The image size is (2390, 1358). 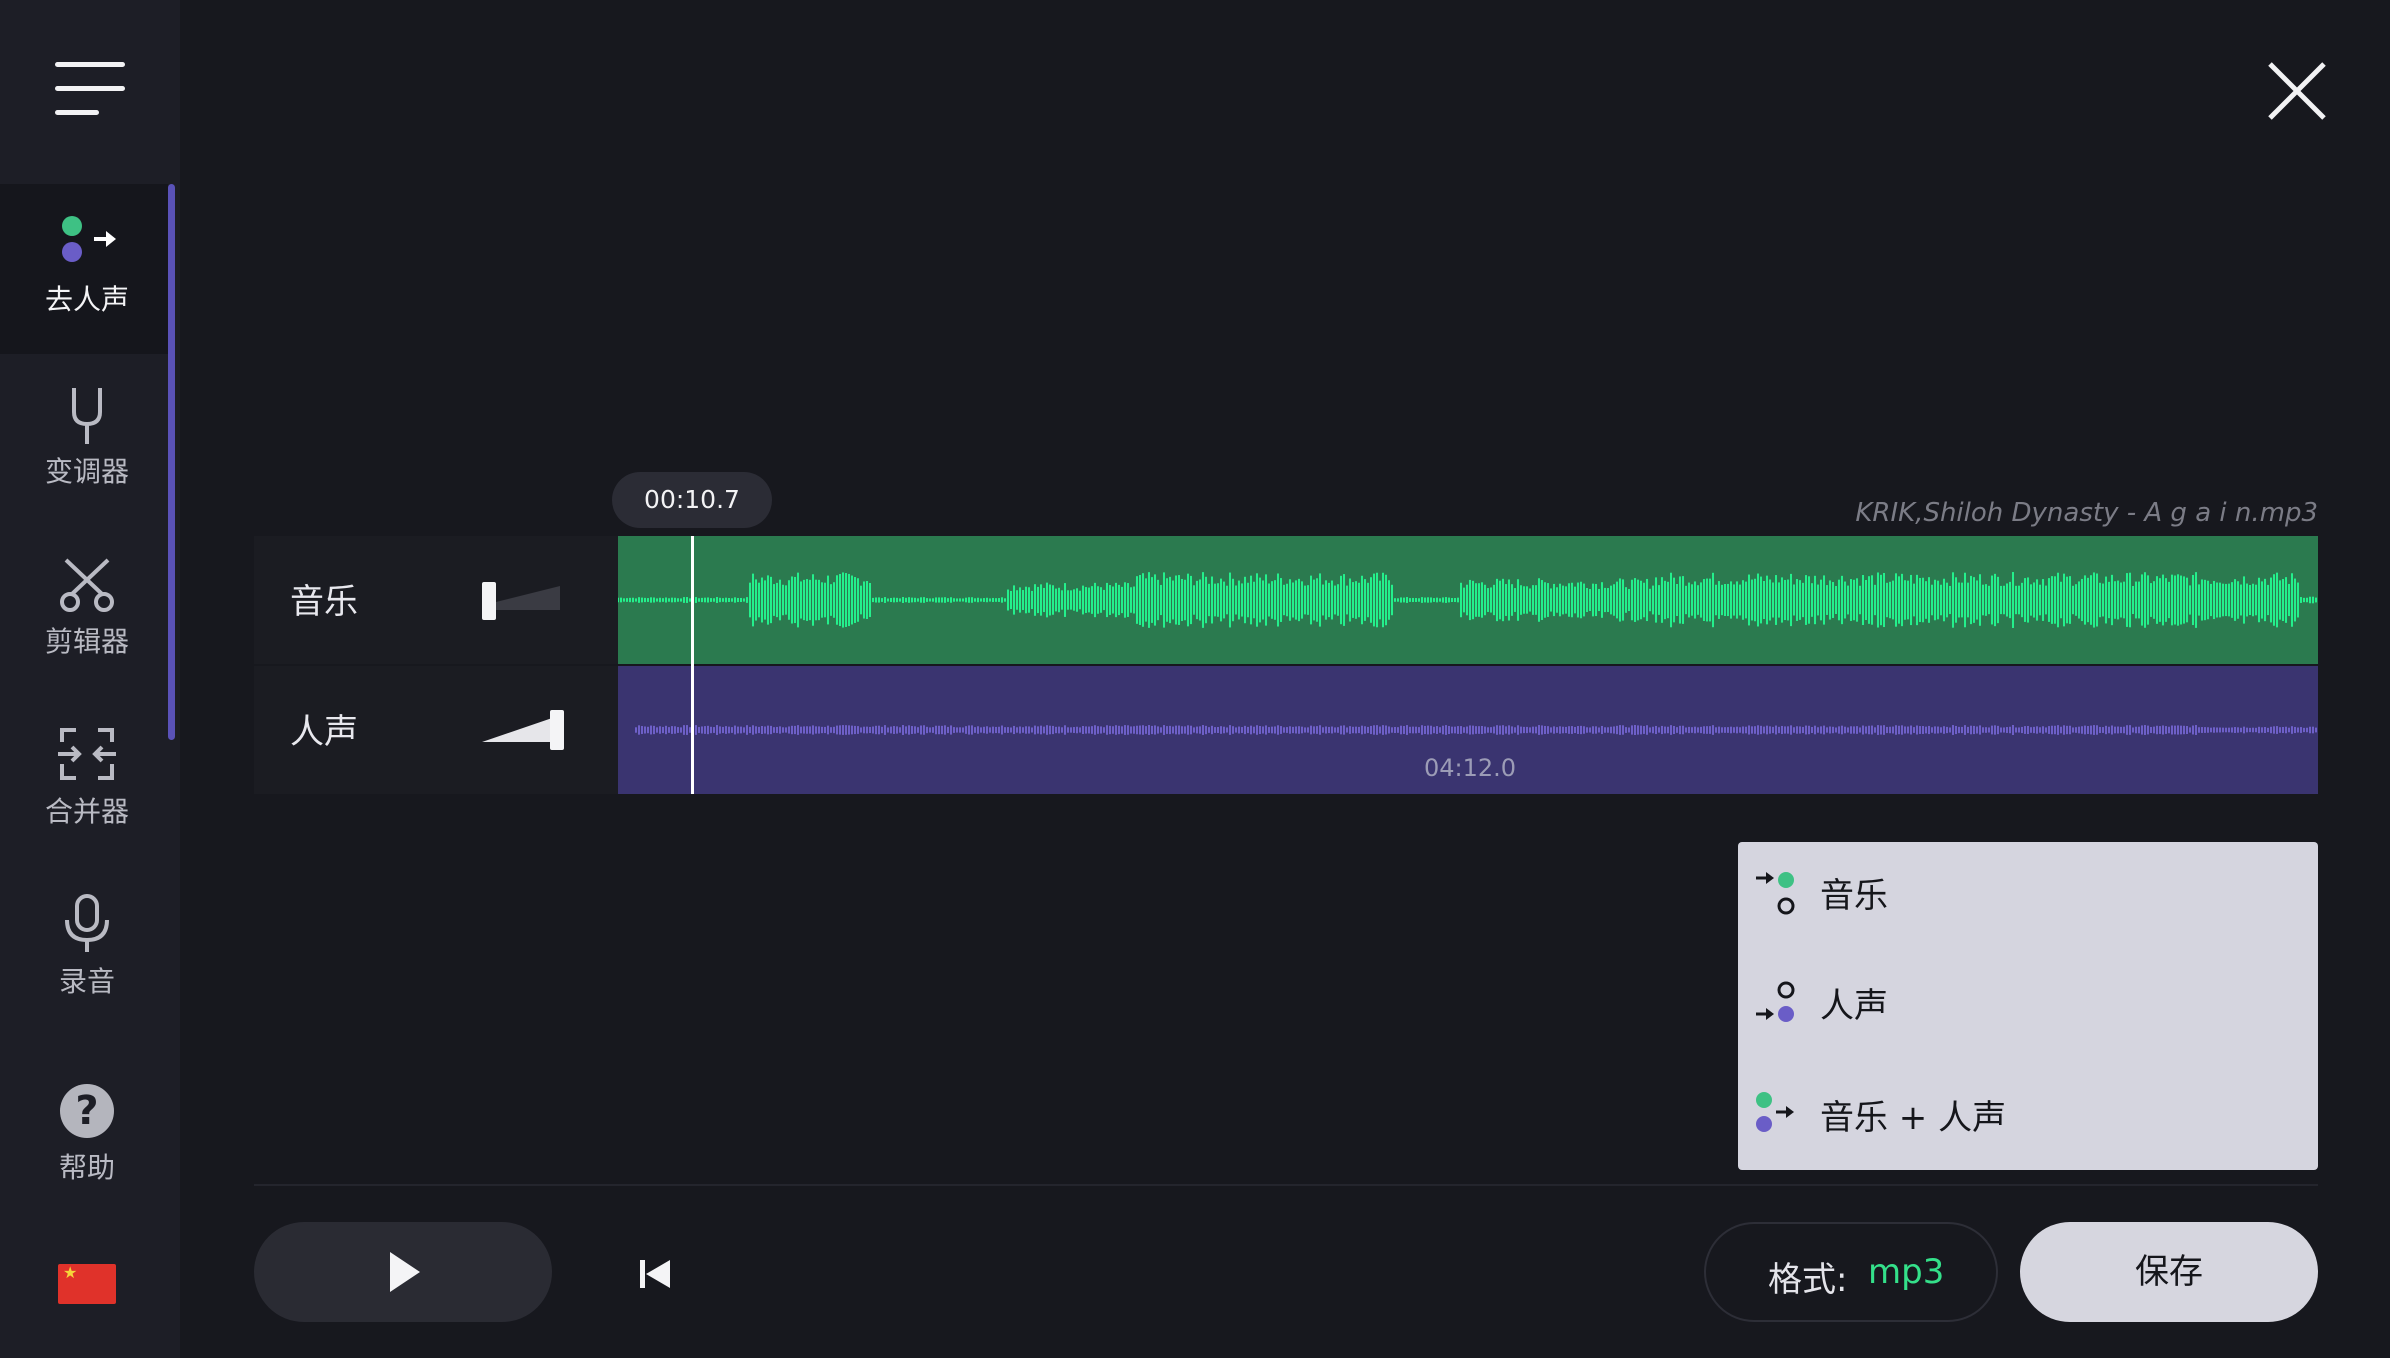 What do you see at coordinates (86, 981) in the screenshot?
I see `sidebar-item-label: 录音` at bounding box center [86, 981].